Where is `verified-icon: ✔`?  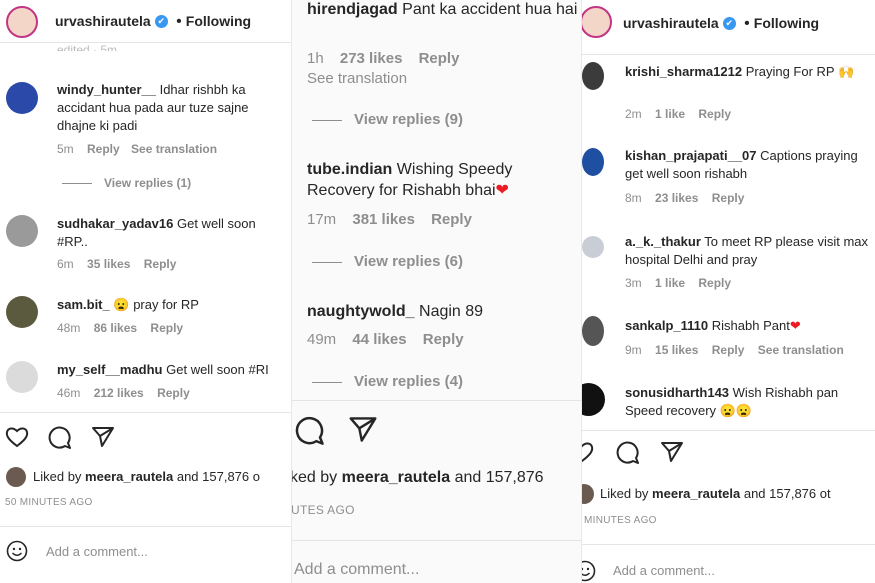 verified-icon: ✔ is located at coordinates (161, 22).